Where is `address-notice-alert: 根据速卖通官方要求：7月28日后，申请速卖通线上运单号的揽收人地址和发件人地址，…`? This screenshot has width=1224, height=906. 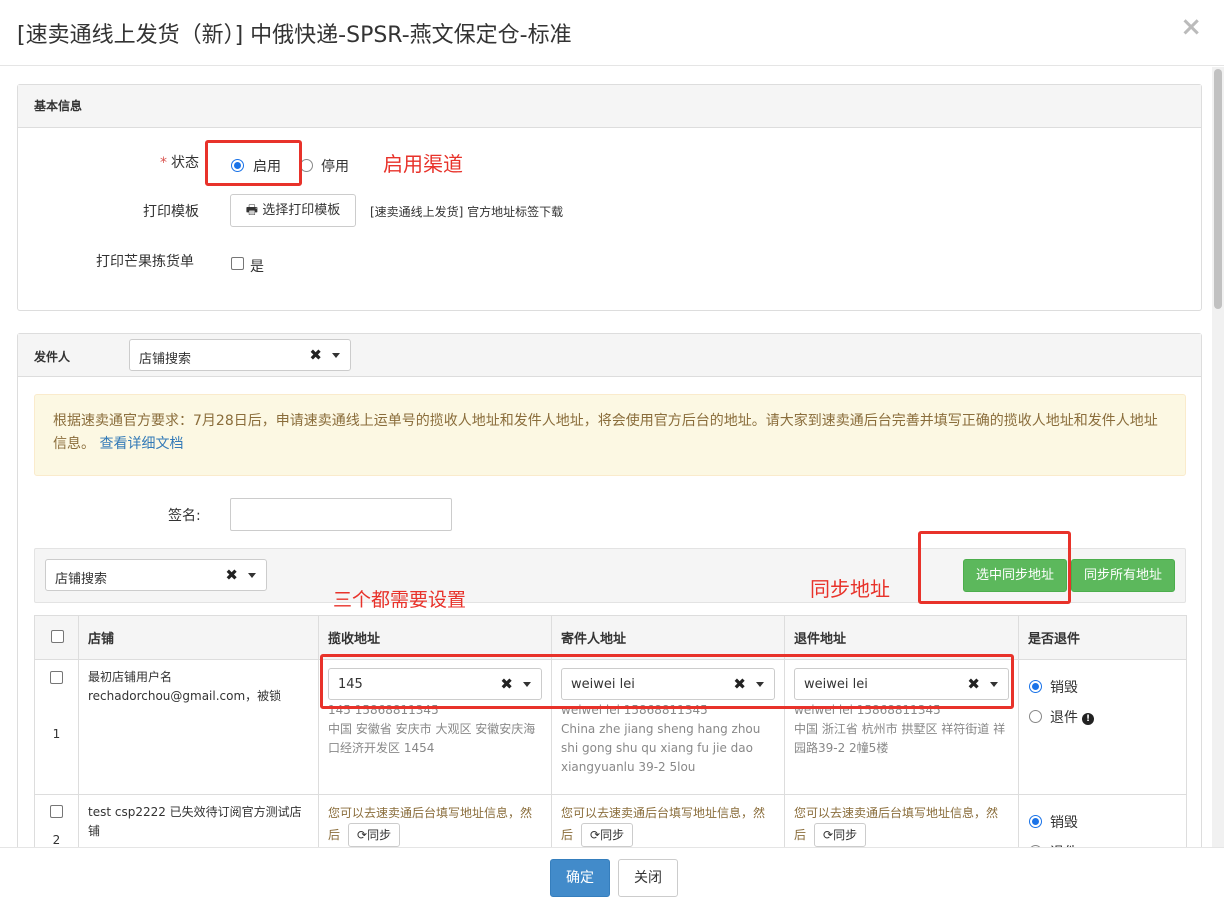 address-notice-alert: 根据速卖通官方要求：7月28日后，申请速卖通线上运单号的揽收人地址和发件人地址，… is located at coordinates (610, 435).